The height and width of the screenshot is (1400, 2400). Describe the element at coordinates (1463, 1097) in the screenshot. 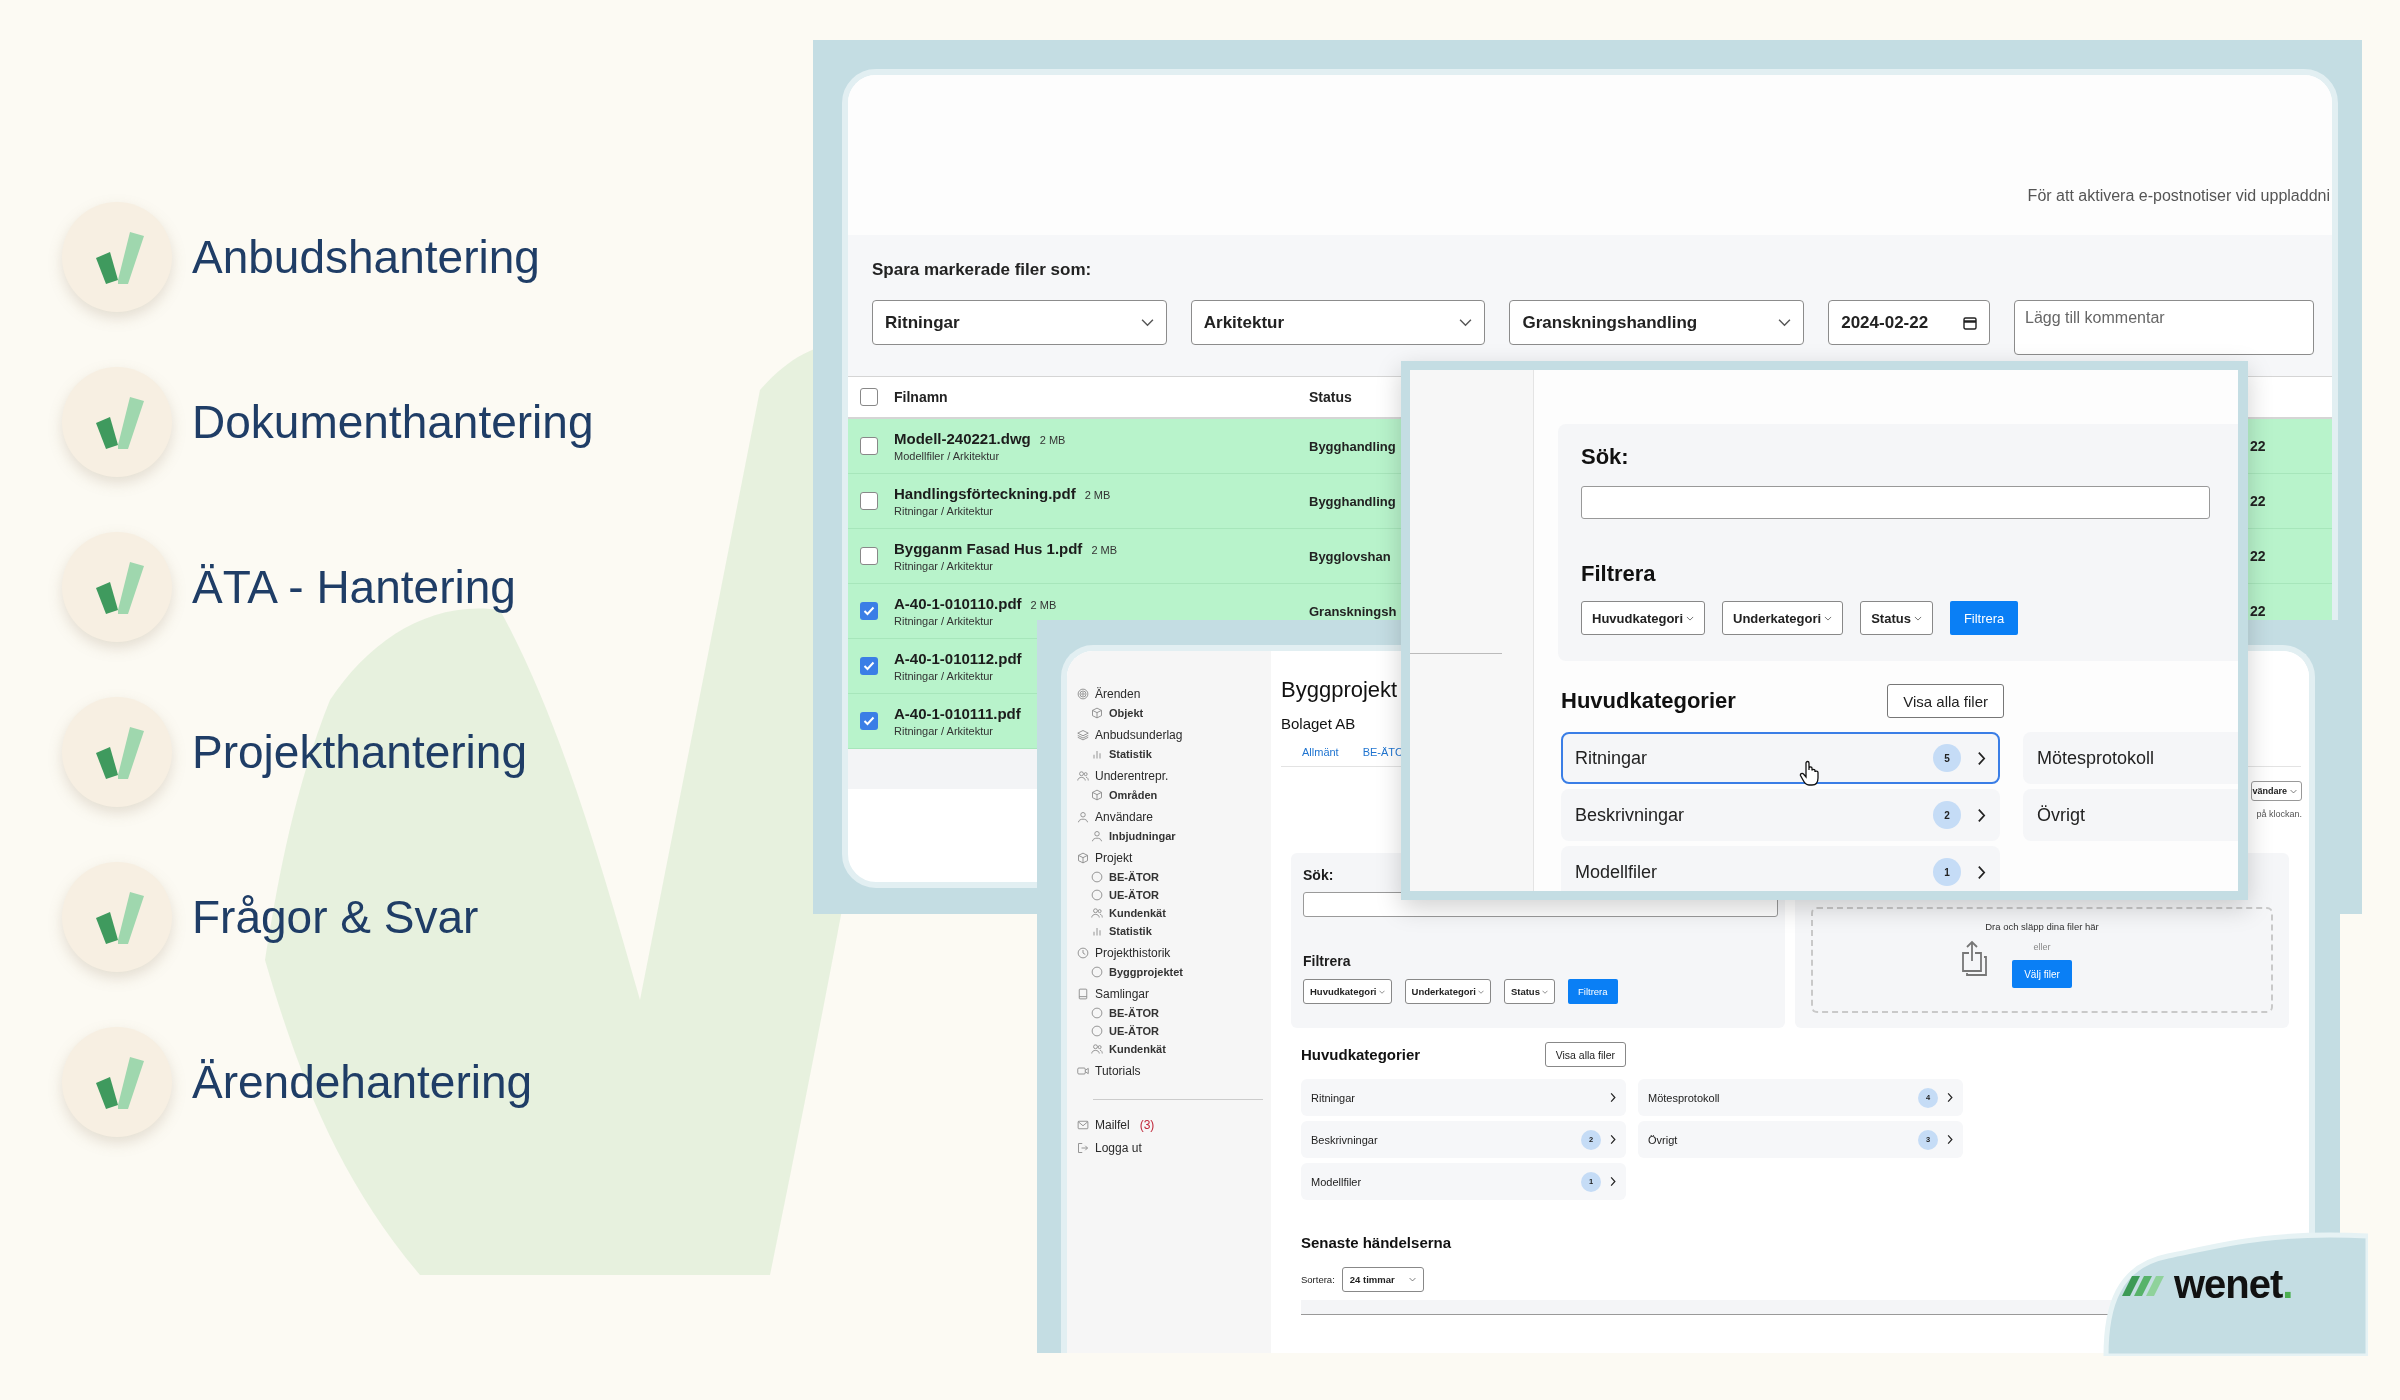

I see `category-item: Ritningar` at that location.